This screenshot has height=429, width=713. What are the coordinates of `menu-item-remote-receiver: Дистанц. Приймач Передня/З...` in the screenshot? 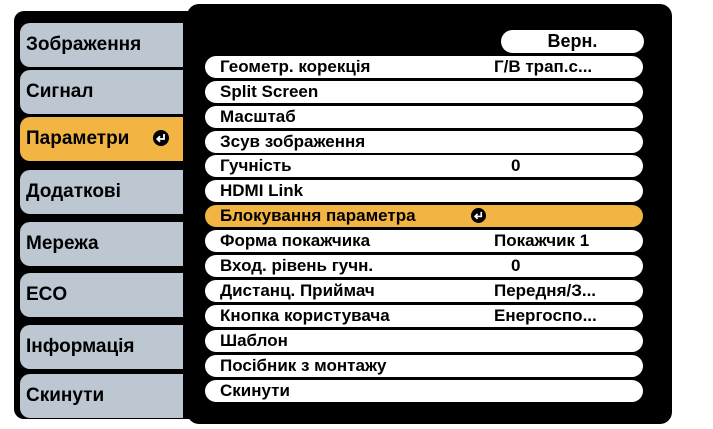 It's located at (424, 291).